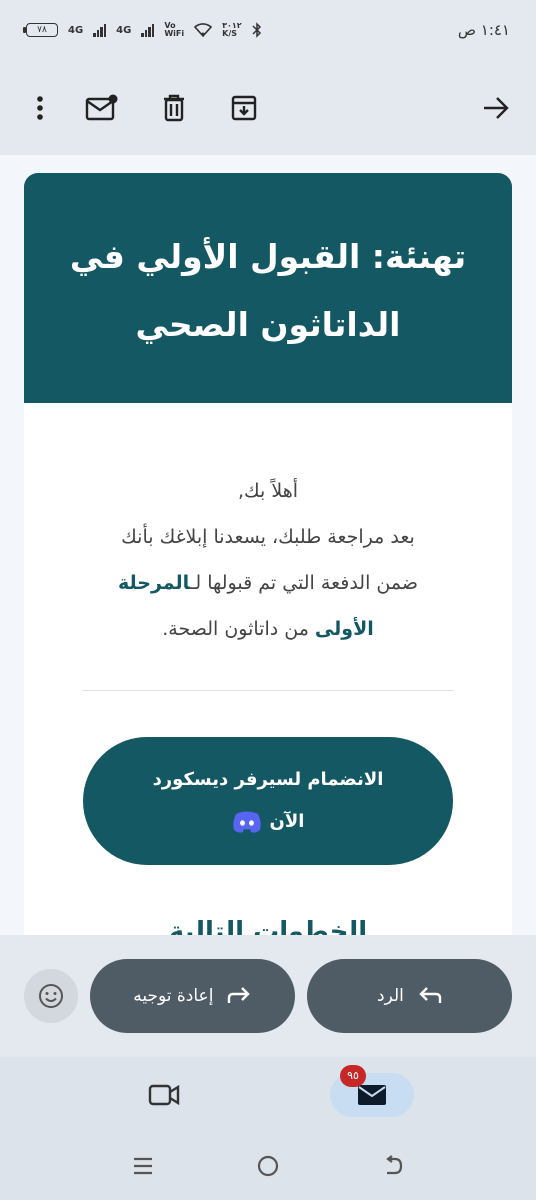 The image size is (536, 1200). I want to click on back-arrow-icon, so click(496, 107).